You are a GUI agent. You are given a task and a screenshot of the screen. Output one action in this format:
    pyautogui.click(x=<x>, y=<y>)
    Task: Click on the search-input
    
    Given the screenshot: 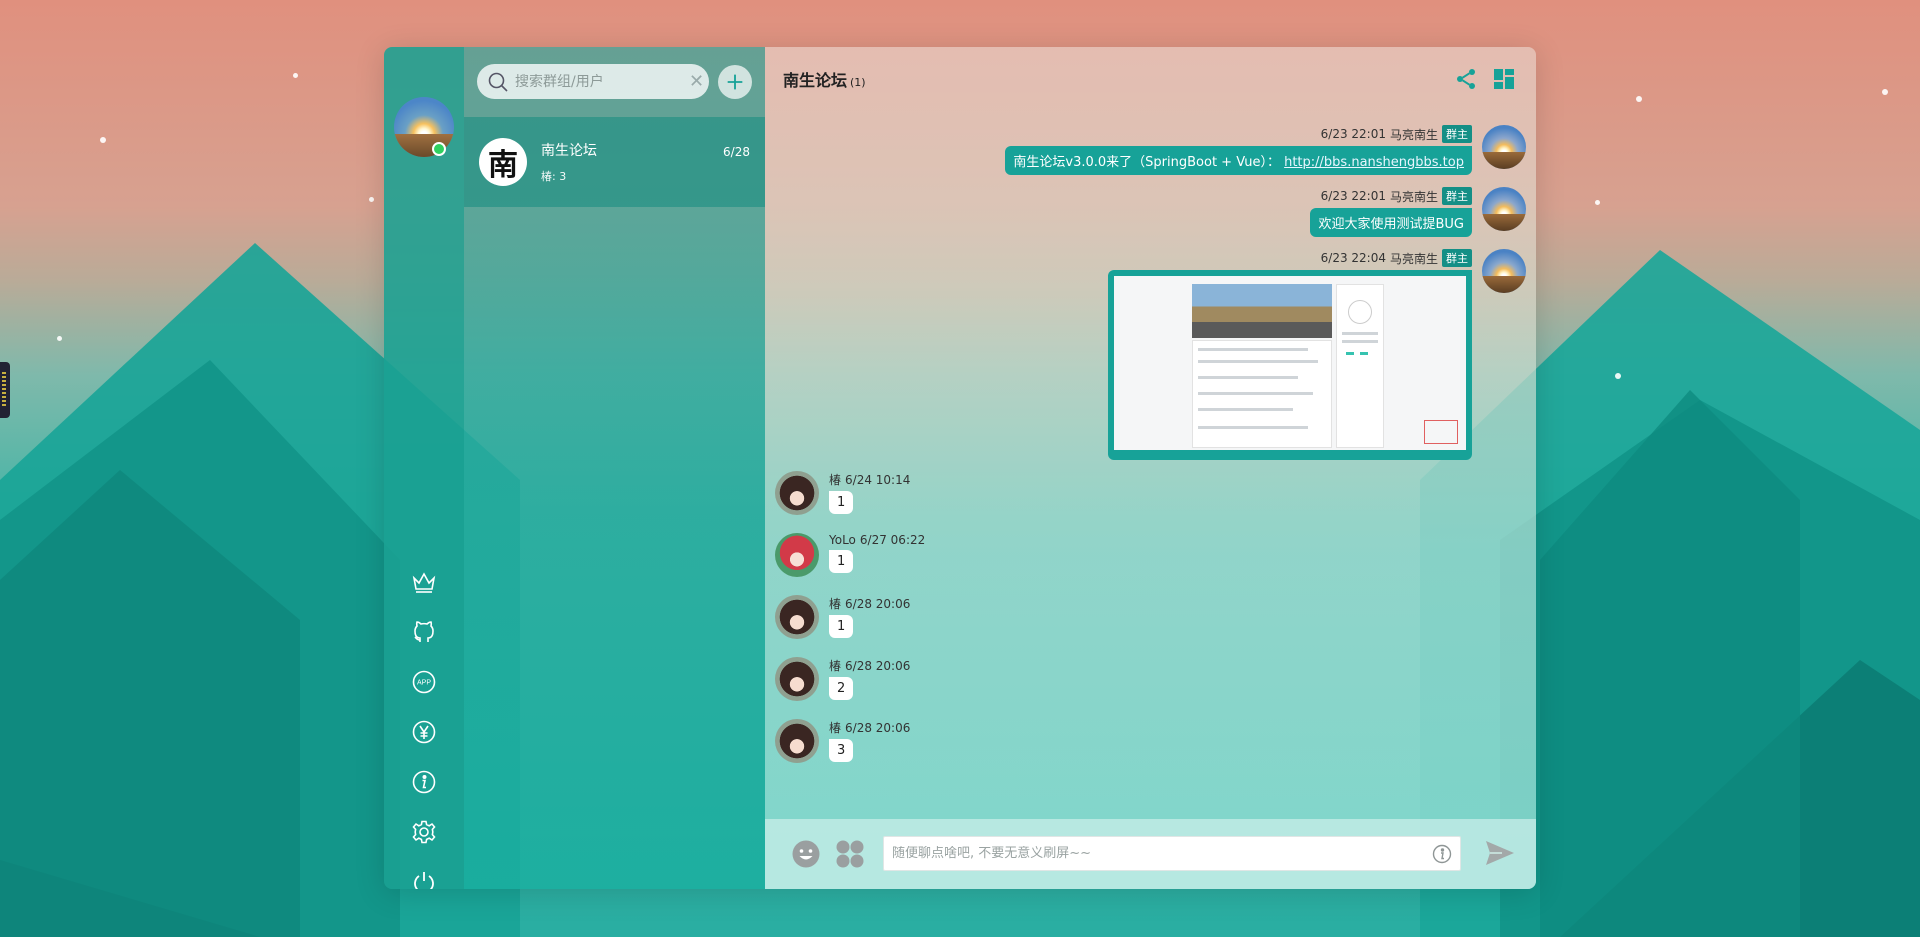 What is the action you would take?
    pyautogui.click(x=602, y=81)
    